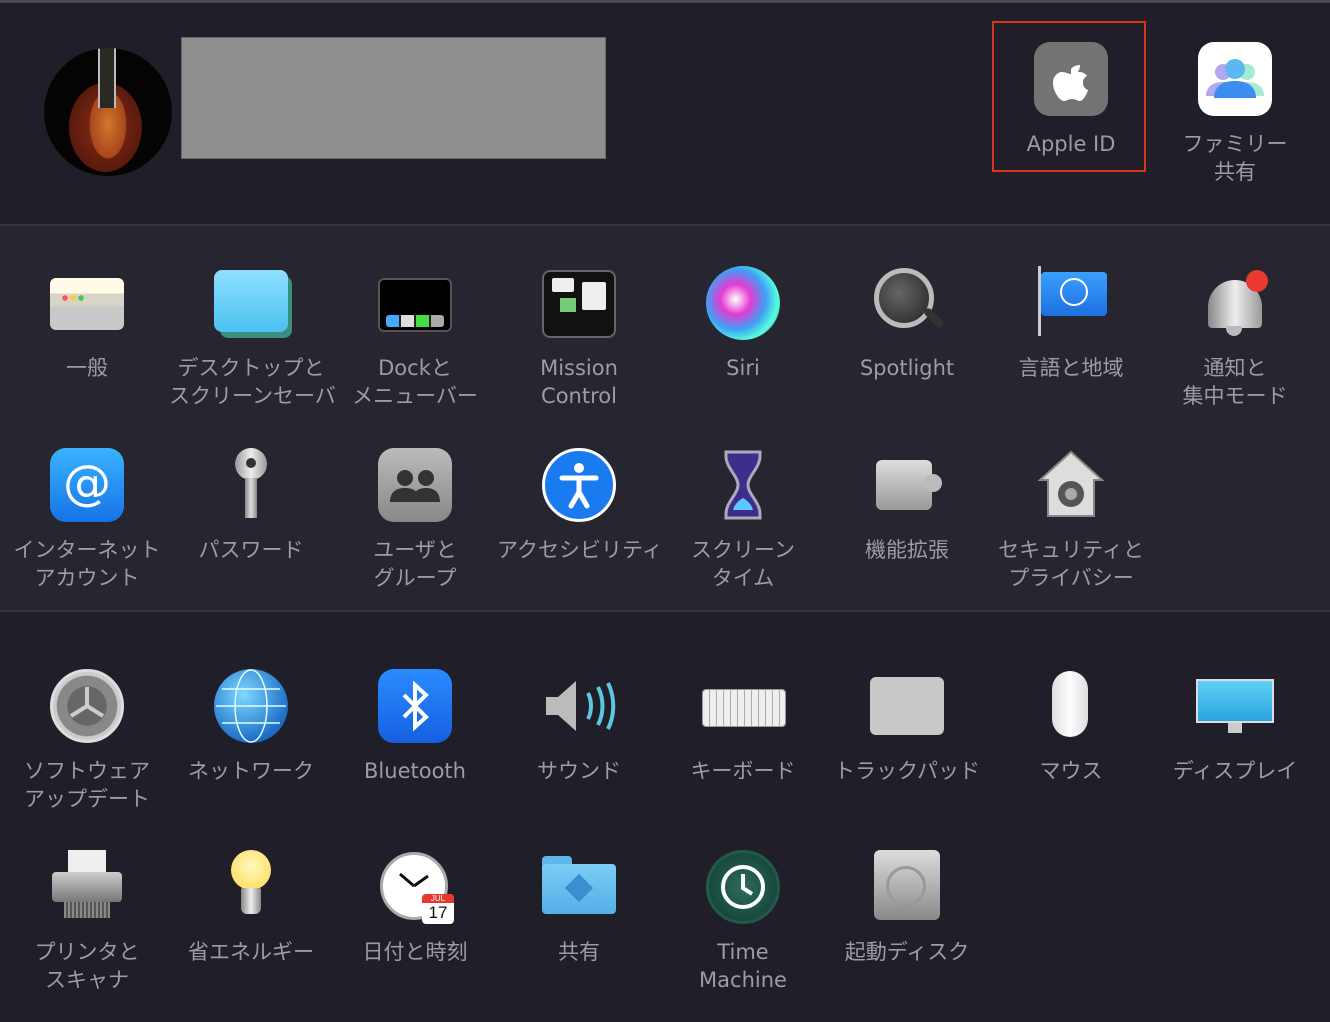 The height and width of the screenshot is (1022, 1330). What do you see at coordinates (579, 887) in the screenshot?
I see `shared-folder-icon` at bounding box center [579, 887].